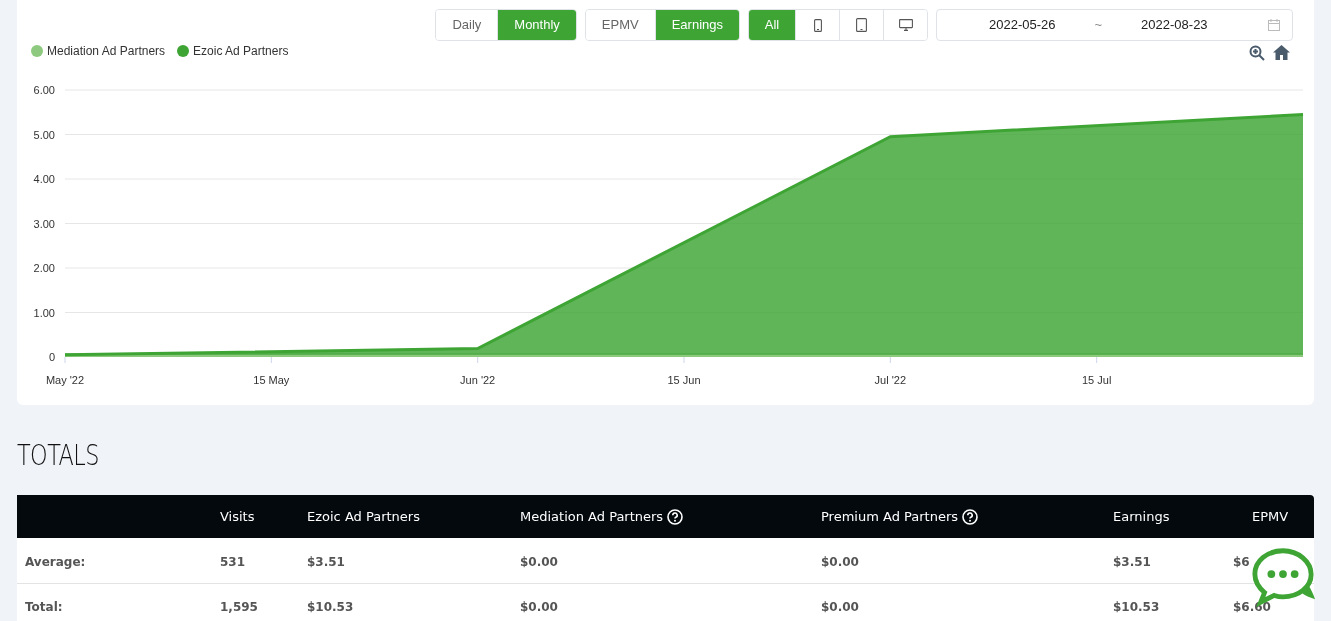  What do you see at coordinates (1252, 607) in the screenshot?
I see `table-cell: $6.60` at bounding box center [1252, 607].